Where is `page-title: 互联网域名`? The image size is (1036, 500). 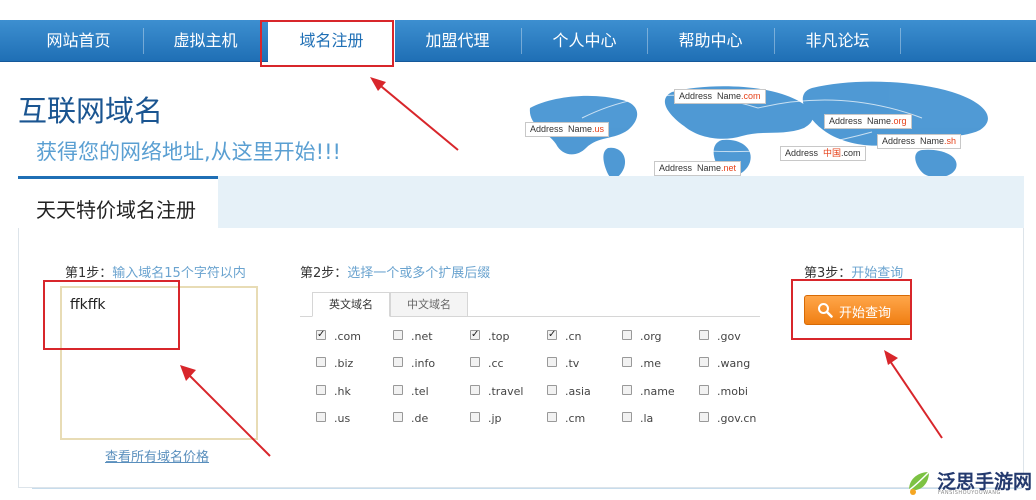
page-title: 互联网域名 is located at coordinates (91, 111).